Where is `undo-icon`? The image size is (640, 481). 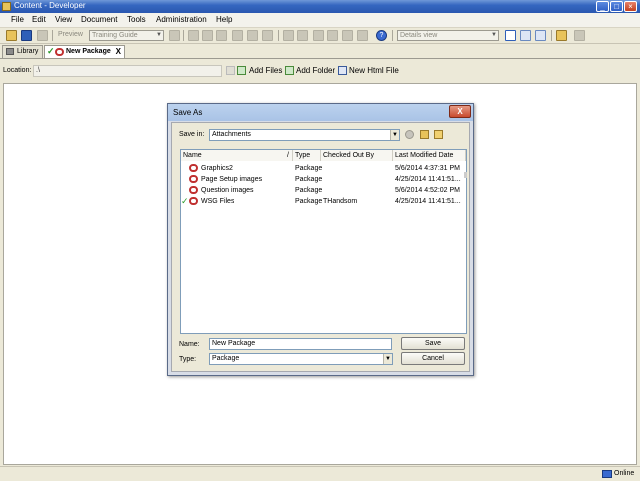 undo-icon is located at coordinates (288, 35).